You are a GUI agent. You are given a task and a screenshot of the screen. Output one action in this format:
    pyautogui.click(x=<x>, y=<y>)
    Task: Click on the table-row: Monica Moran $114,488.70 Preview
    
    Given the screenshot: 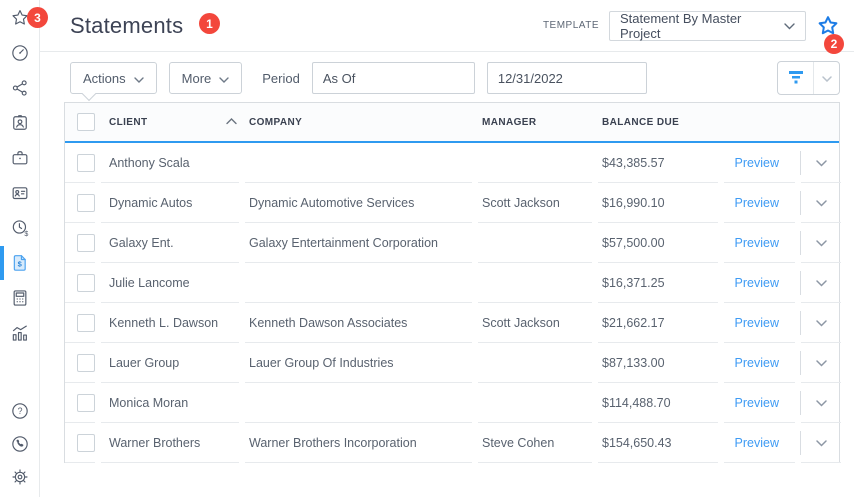 What is the action you would take?
    pyautogui.click(x=453, y=403)
    